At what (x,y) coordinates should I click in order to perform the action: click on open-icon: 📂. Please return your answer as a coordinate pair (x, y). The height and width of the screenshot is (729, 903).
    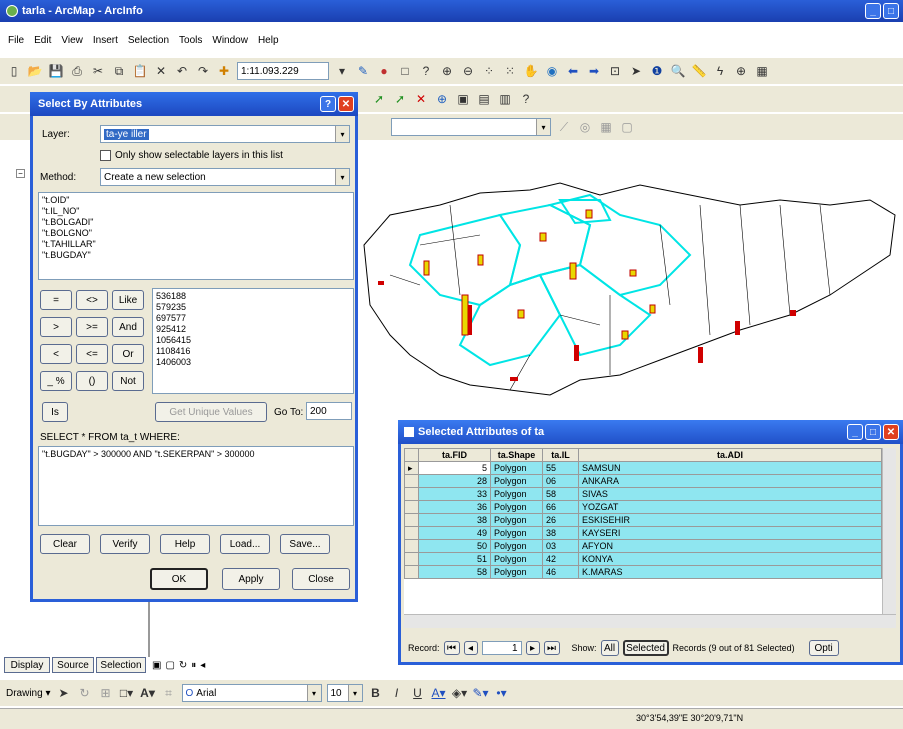
    Looking at the image, I should click on (35, 71).